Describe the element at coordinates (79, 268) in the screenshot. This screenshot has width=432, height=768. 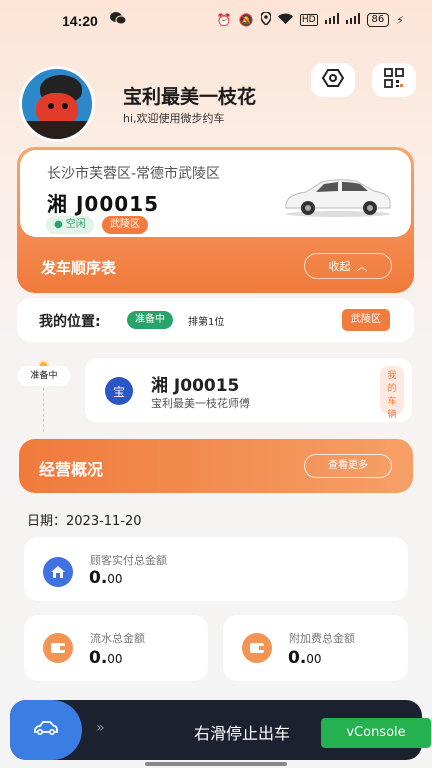
I see `dispatch-list-title: 发车顺序表` at that location.